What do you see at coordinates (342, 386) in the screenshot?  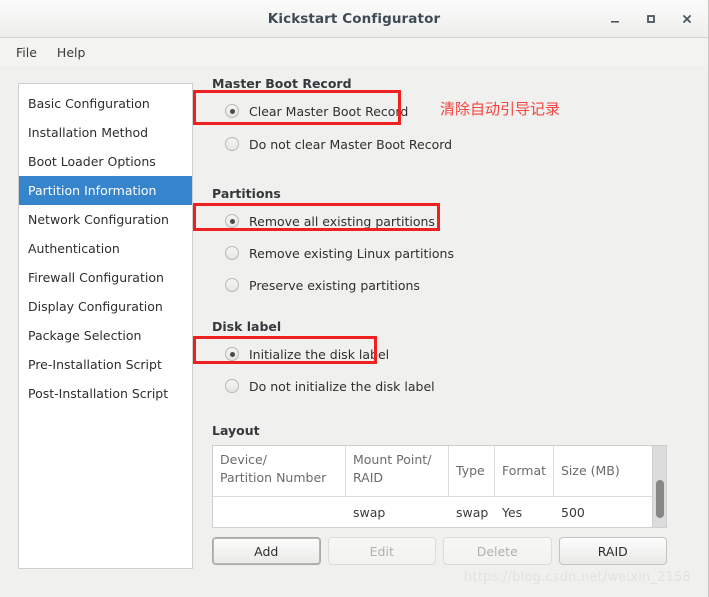 I see `radio-label-do-not-initialize-disk-label: Do not initialize the disk label` at bounding box center [342, 386].